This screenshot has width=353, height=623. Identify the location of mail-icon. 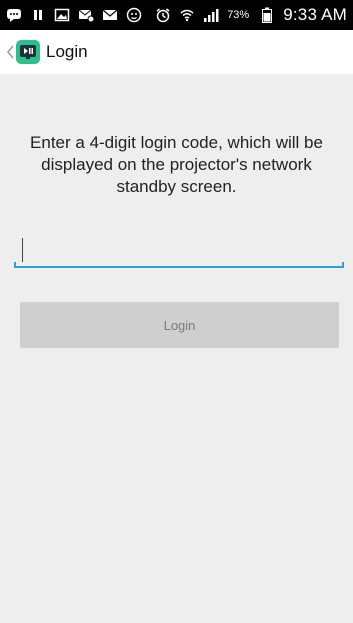
(110, 15).